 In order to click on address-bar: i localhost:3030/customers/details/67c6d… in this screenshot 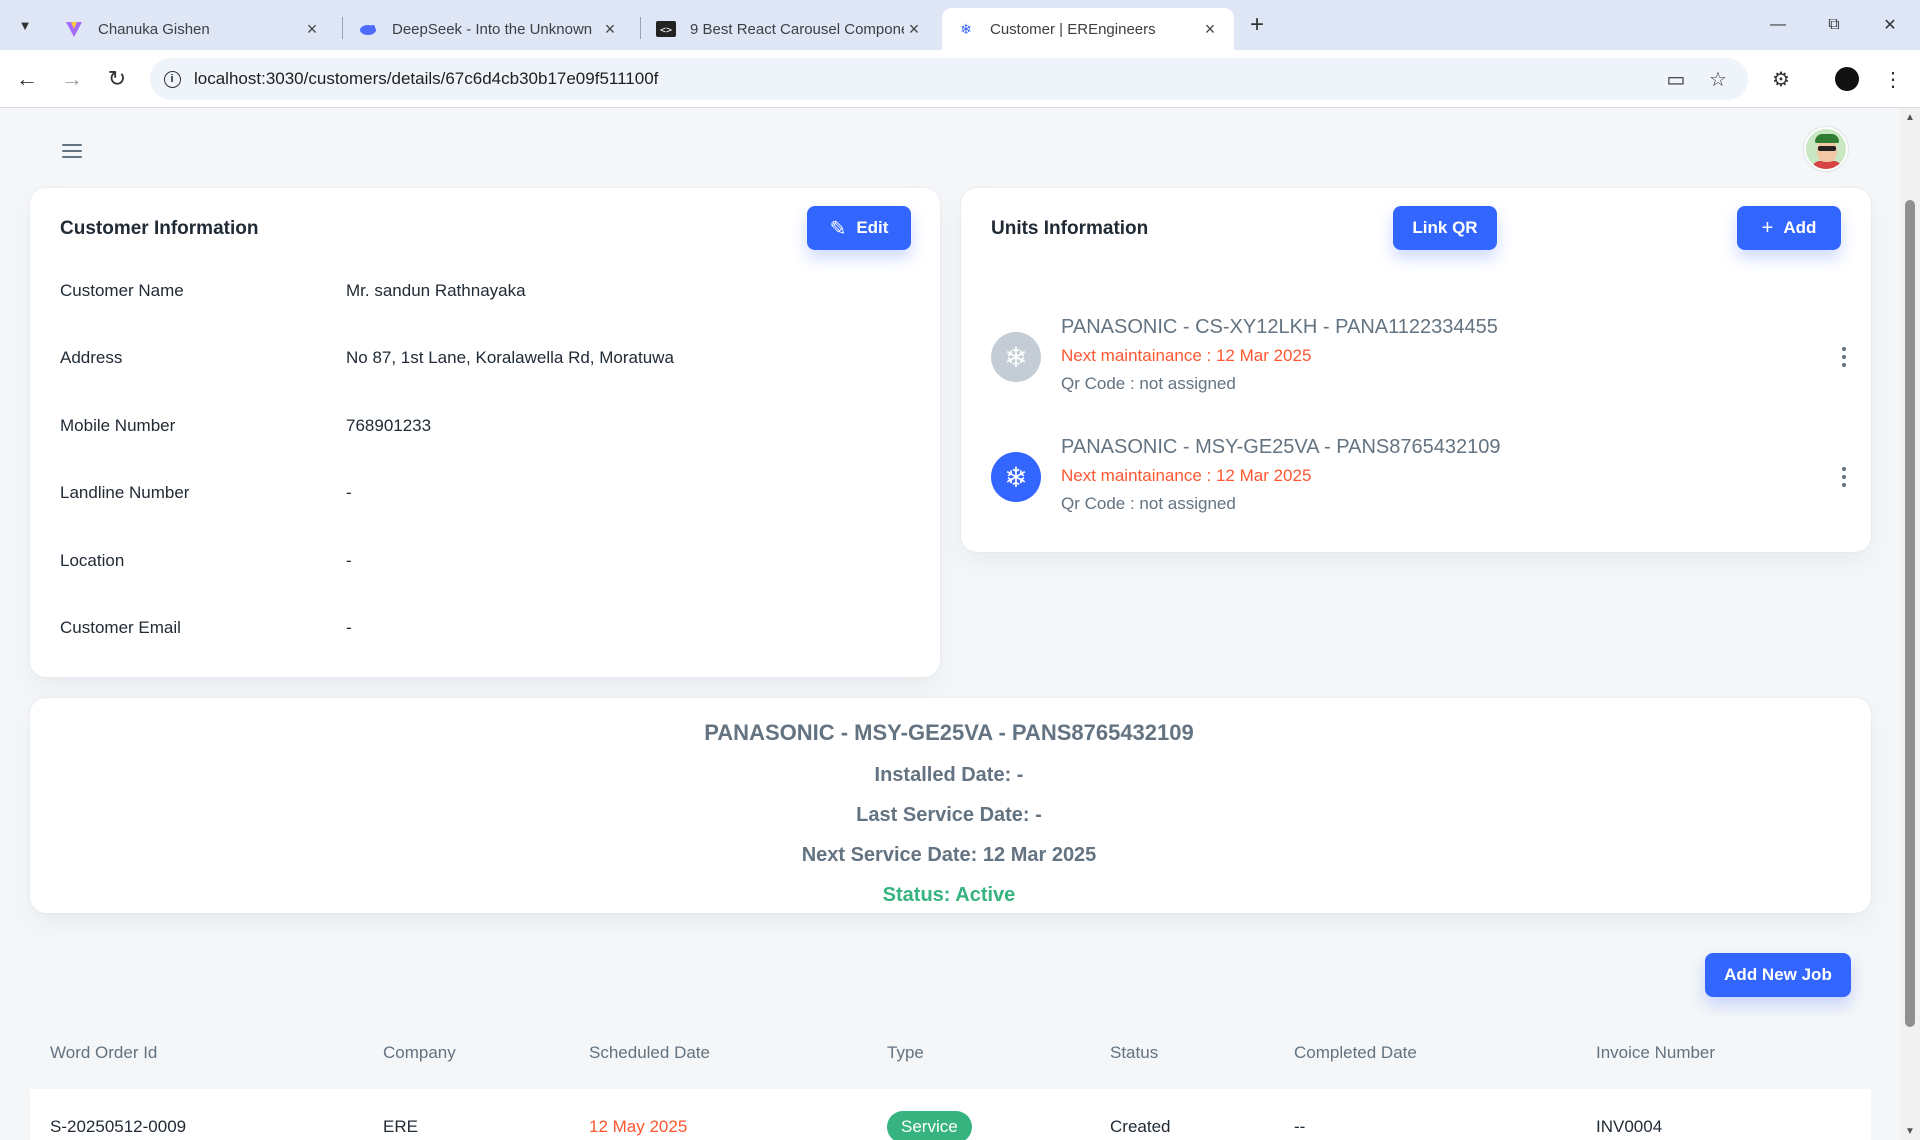, I will do `click(949, 79)`.